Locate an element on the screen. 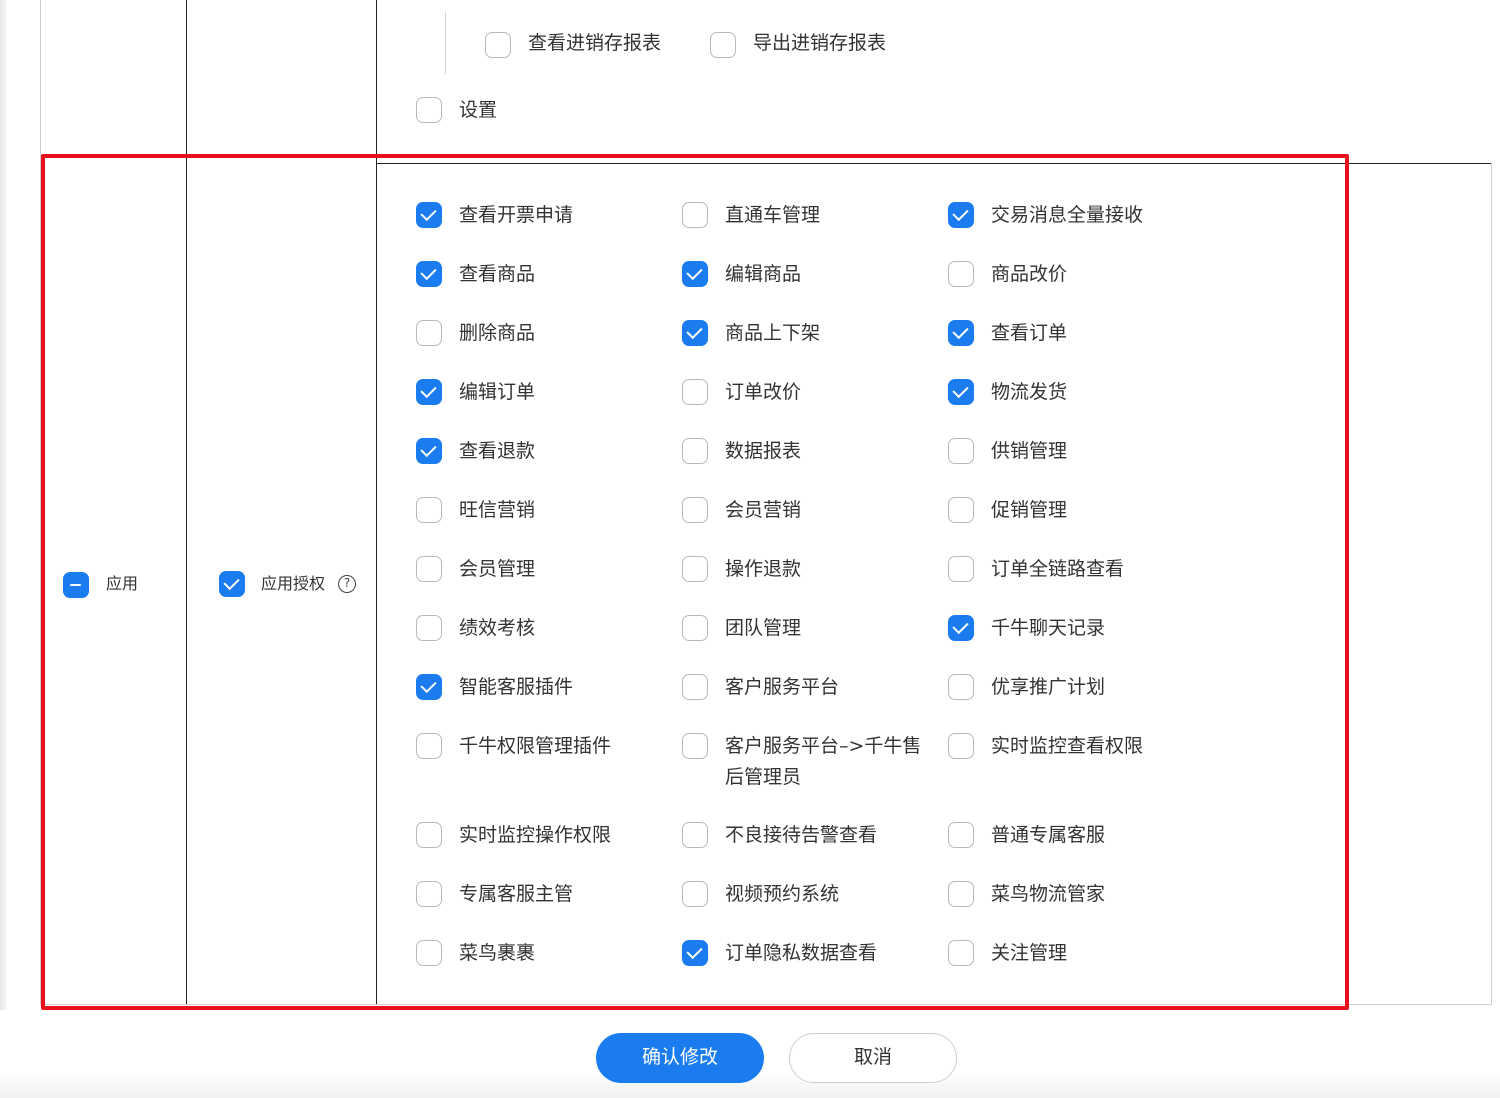 This screenshot has height=1098, width=1500. table-right-border is located at coordinates (1491, 584).